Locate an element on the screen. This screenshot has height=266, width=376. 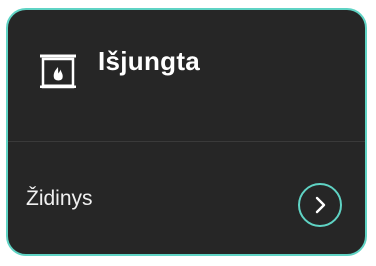
fireplace-icon is located at coordinates (58, 71).